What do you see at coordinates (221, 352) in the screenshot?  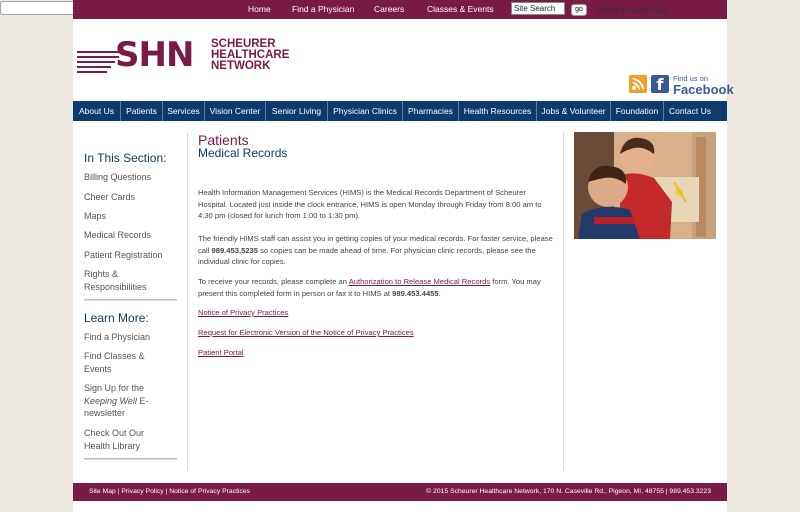 I see `patient-portal-link: Patient Portal` at bounding box center [221, 352].